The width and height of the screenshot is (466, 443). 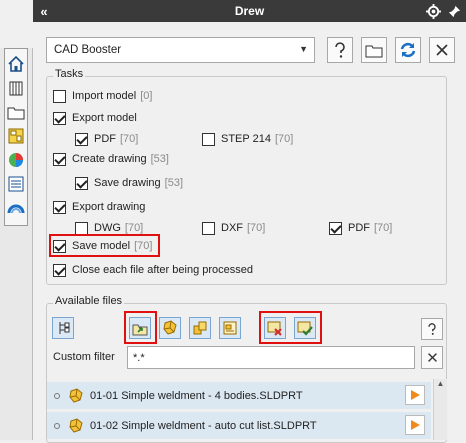 What do you see at coordinates (81, 183) in the screenshot?
I see `save-drawing-checkbox` at bounding box center [81, 183].